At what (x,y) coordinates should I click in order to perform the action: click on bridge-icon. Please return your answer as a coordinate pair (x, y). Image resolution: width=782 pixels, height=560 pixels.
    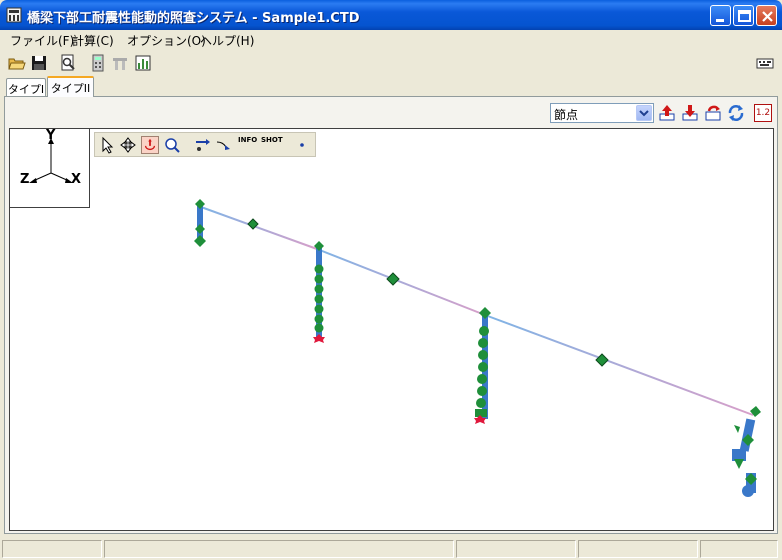
    Looking at the image, I should click on (120, 63).